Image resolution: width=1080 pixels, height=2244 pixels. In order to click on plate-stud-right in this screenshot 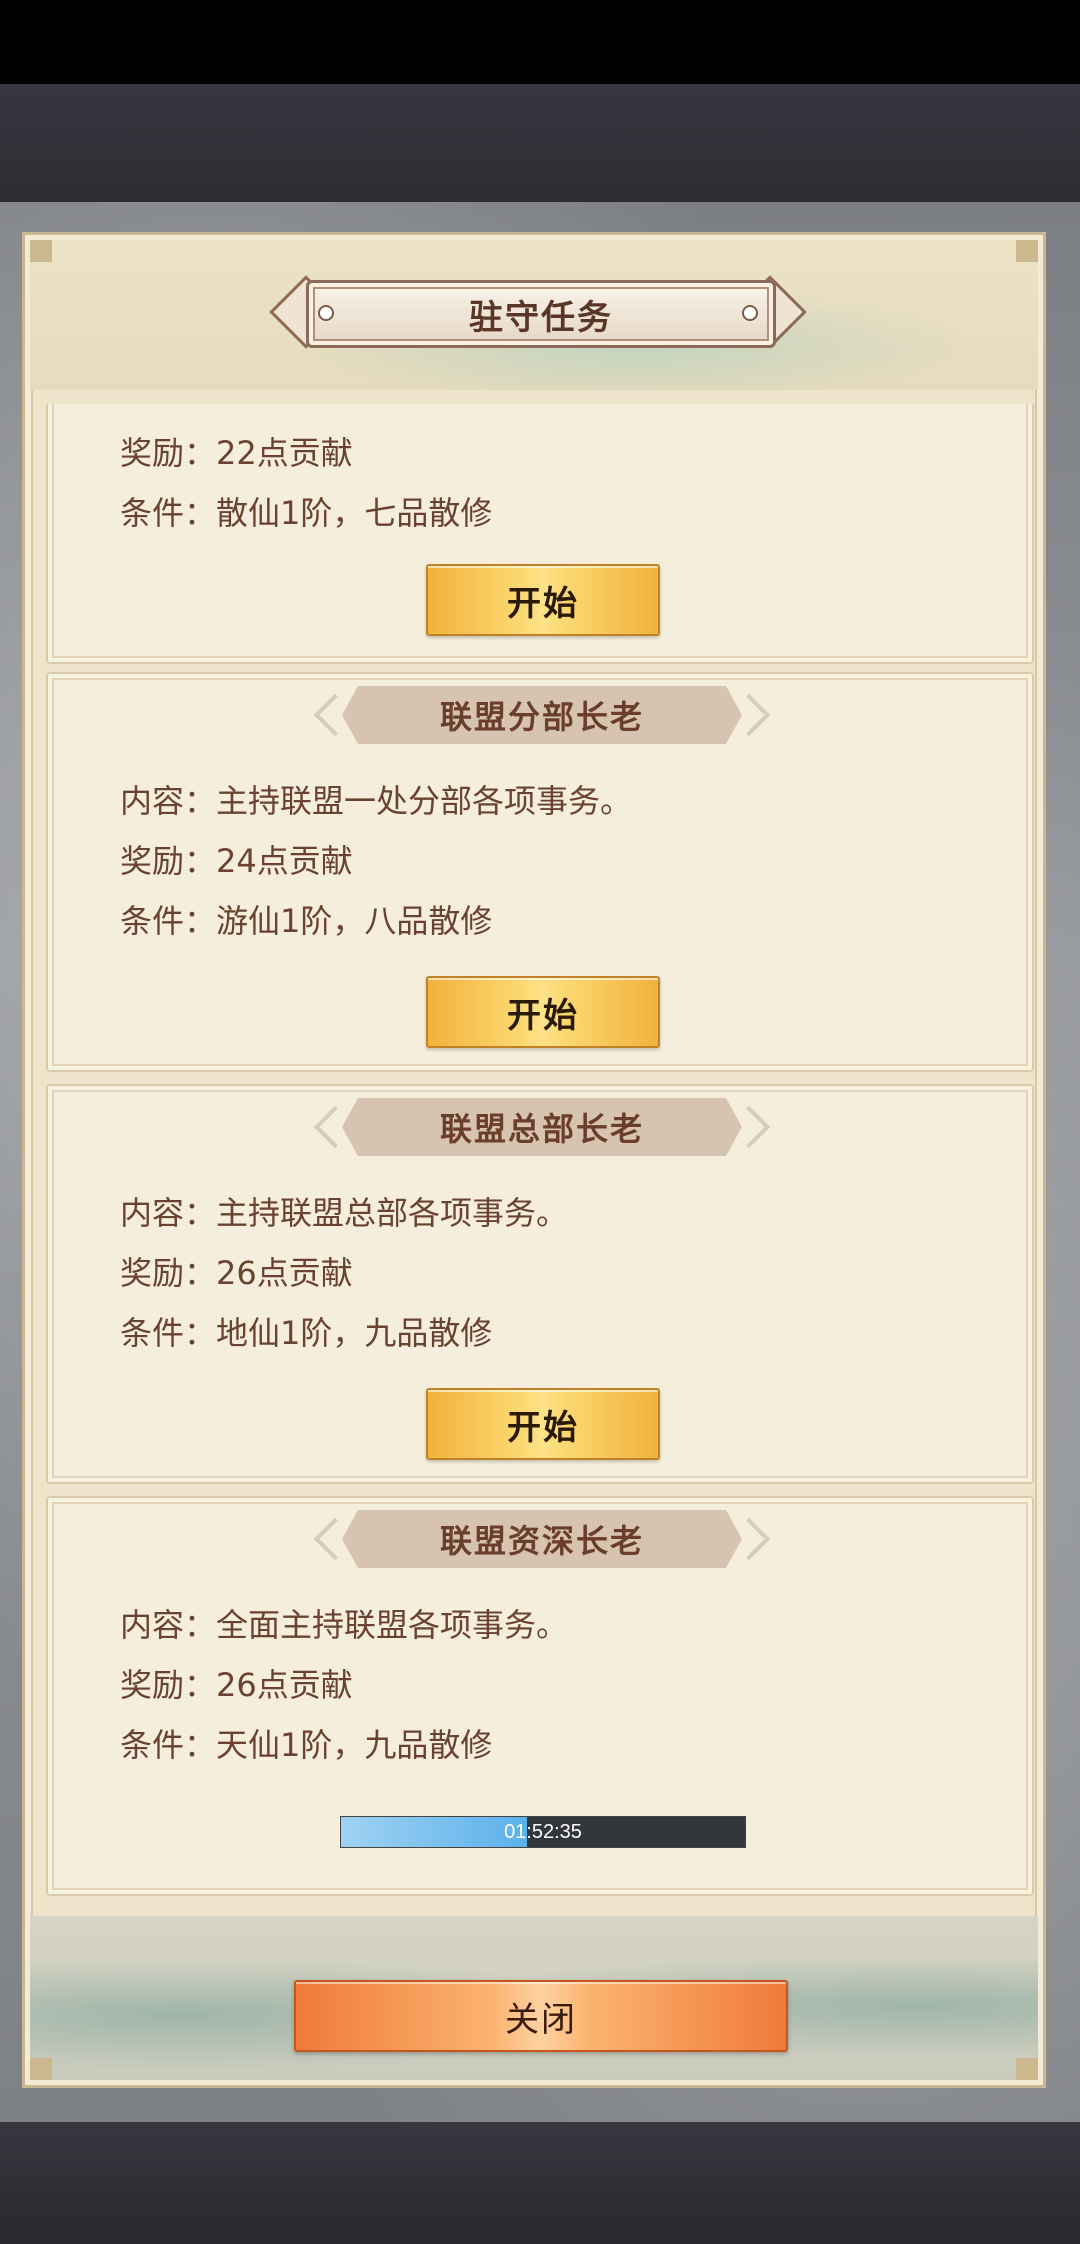, I will do `click(750, 313)`.